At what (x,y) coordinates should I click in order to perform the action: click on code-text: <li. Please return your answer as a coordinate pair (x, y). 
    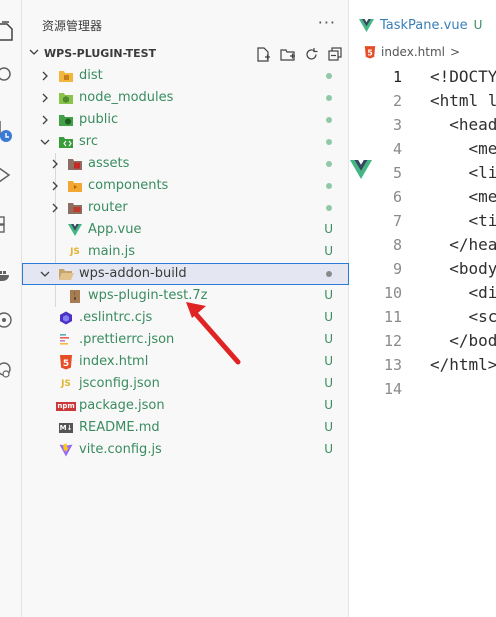
    Looking at the image, I should click on (463, 172).